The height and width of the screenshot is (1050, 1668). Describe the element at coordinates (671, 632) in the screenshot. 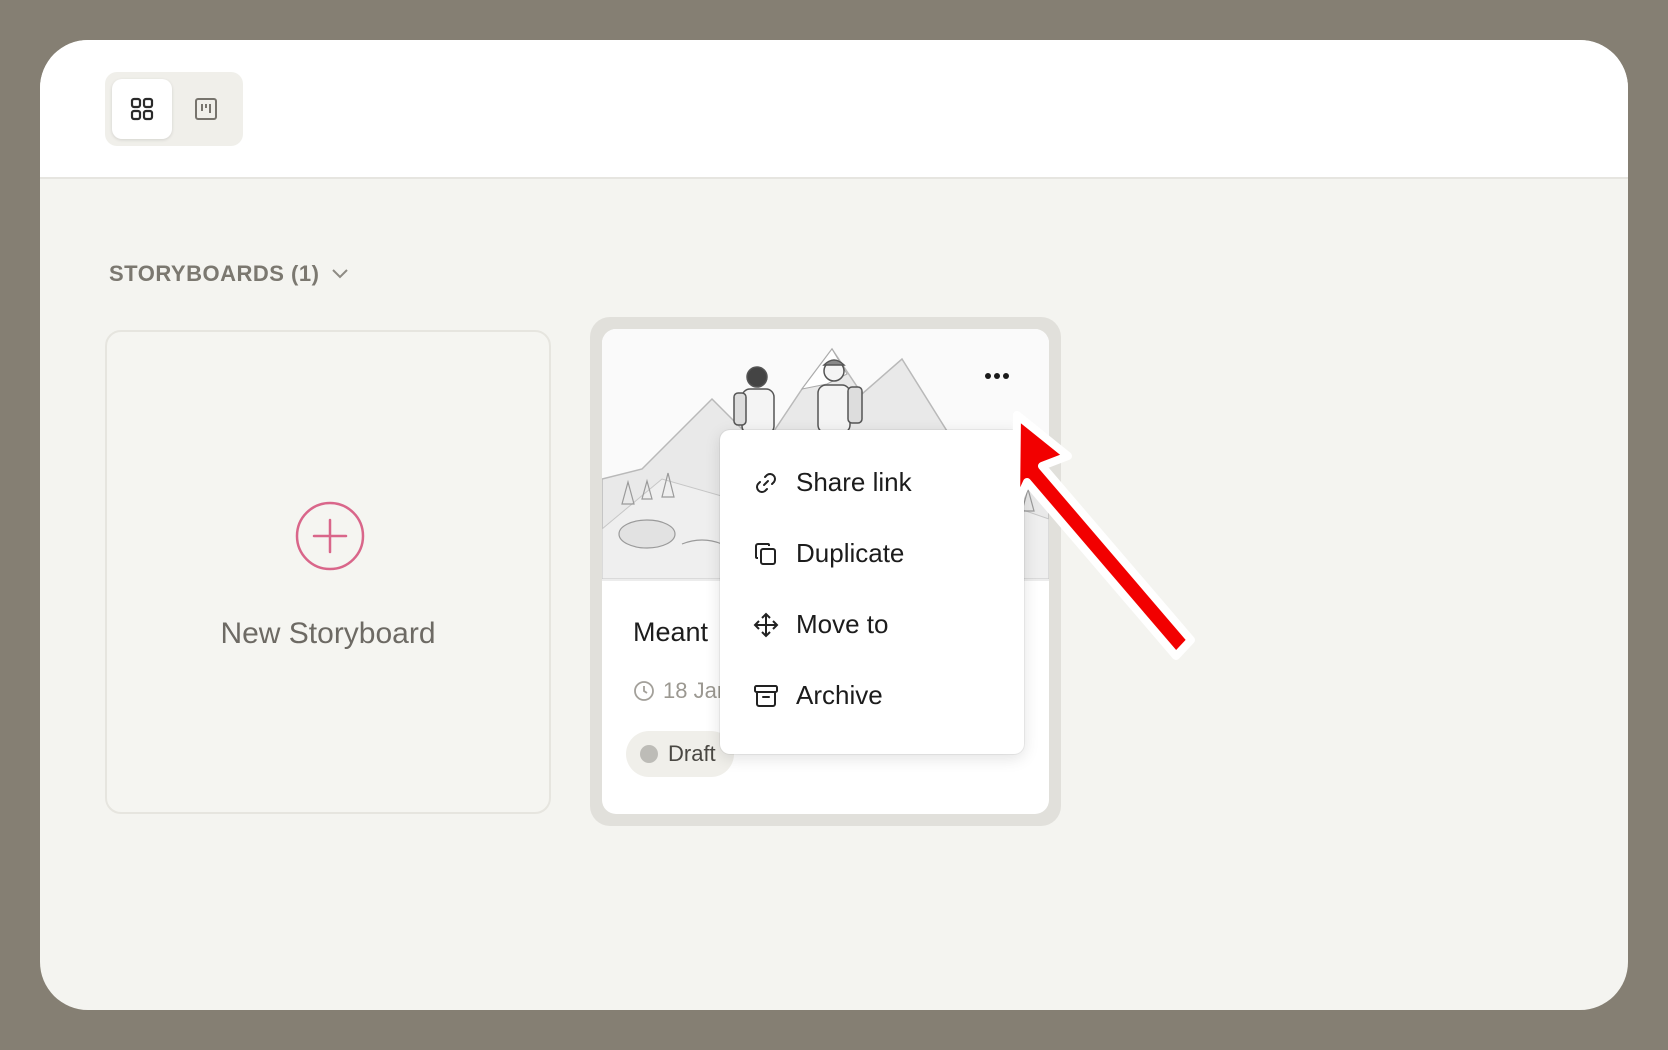

I see `storyboard-title: Meant` at that location.